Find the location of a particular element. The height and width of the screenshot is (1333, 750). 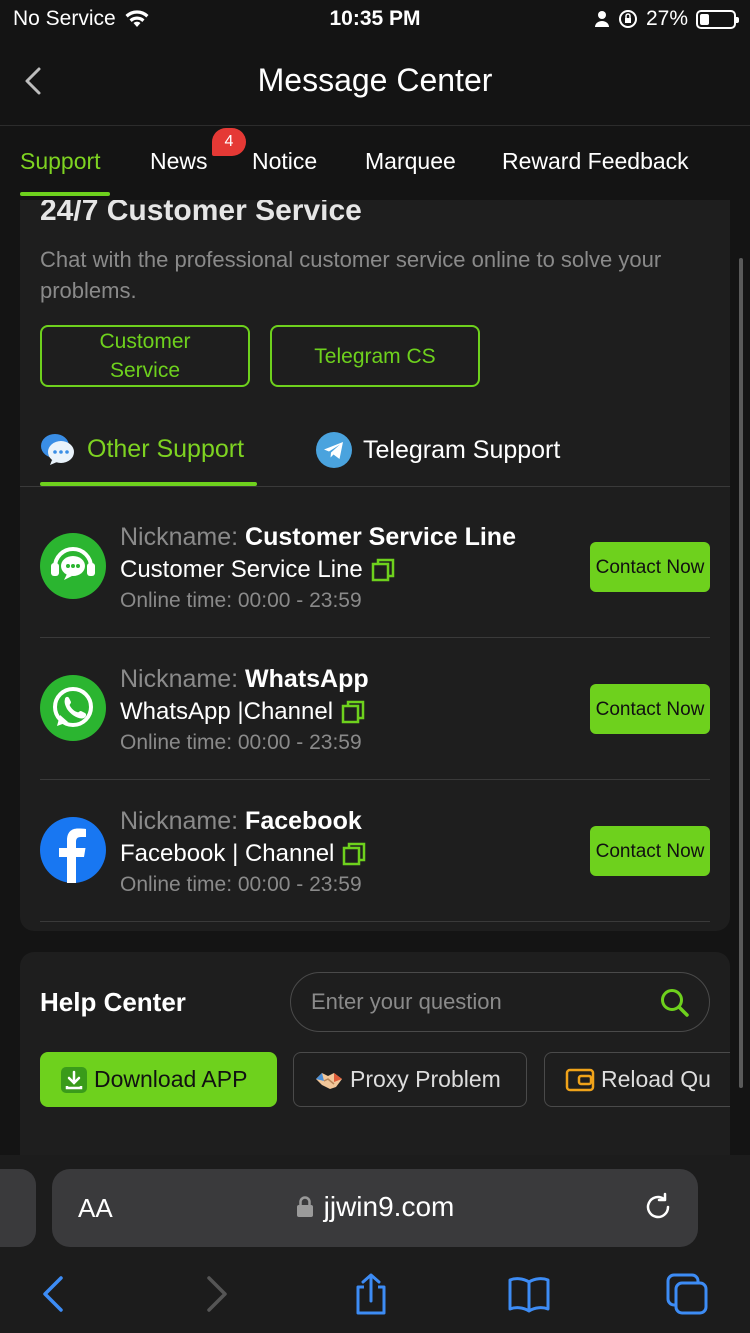

help-search-input is located at coordinates (476, 1002).